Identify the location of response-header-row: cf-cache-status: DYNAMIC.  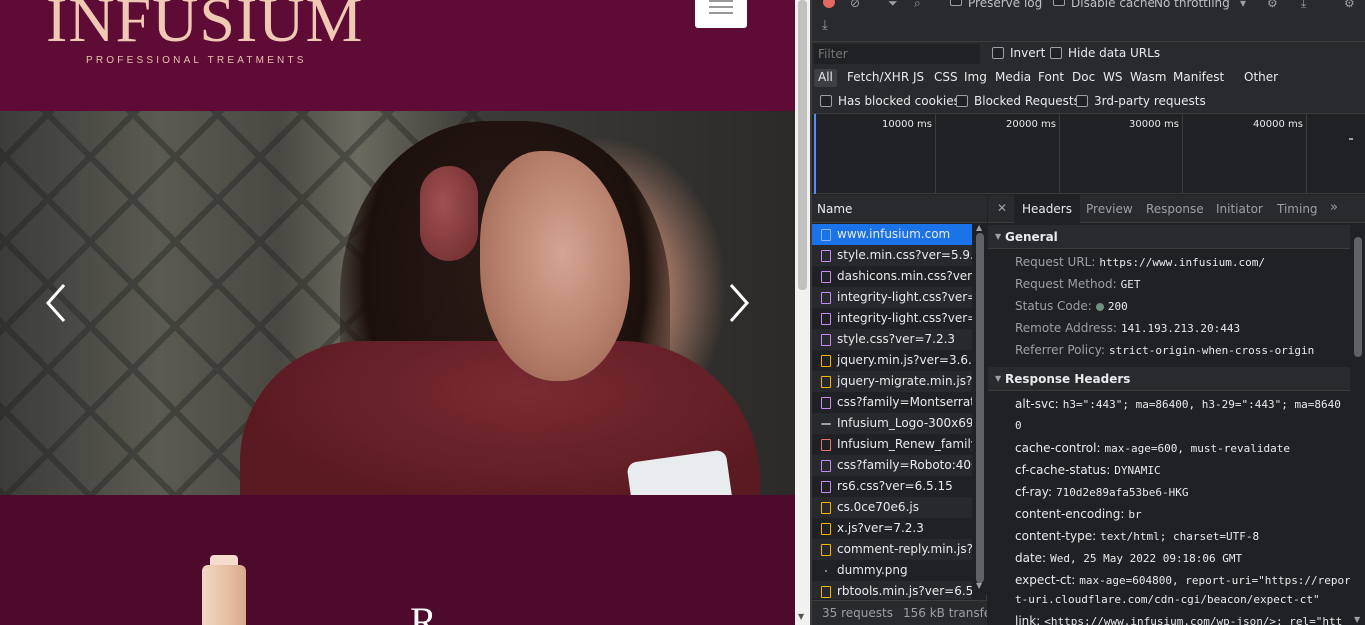
(1088, 470).